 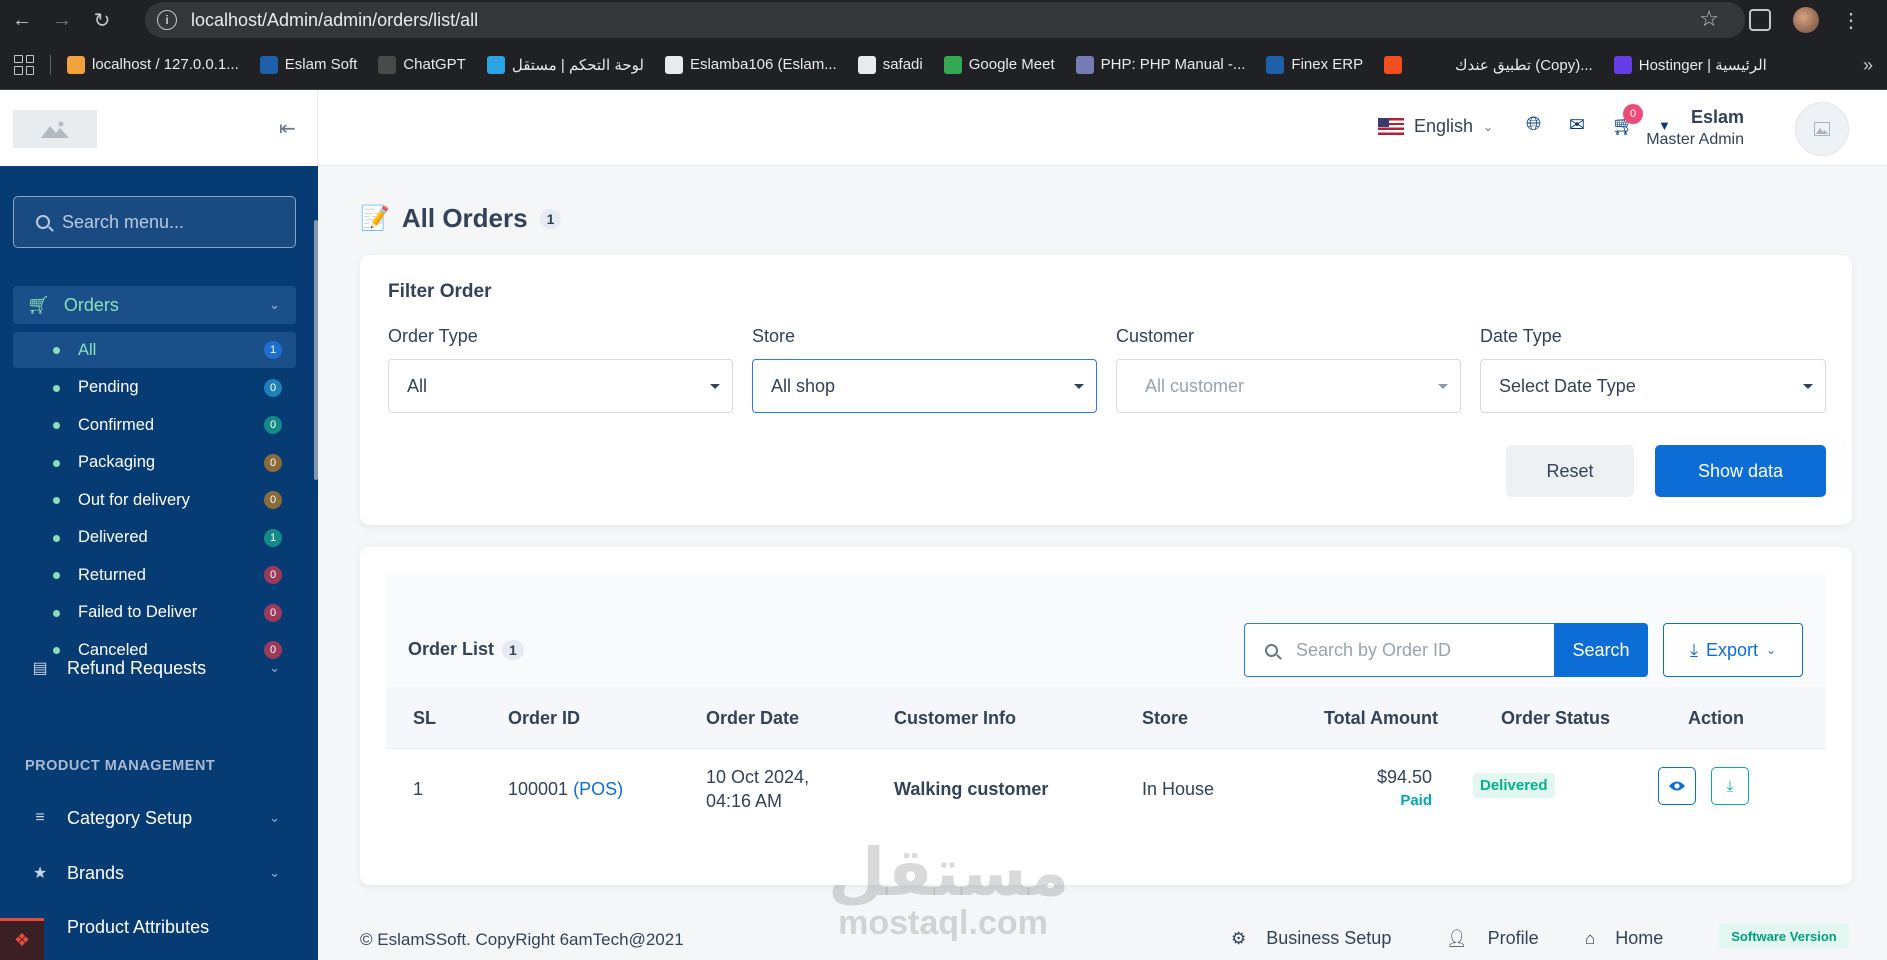 I want to click on subitem-label: Failed to Deliver, so click(x=138, y=612).